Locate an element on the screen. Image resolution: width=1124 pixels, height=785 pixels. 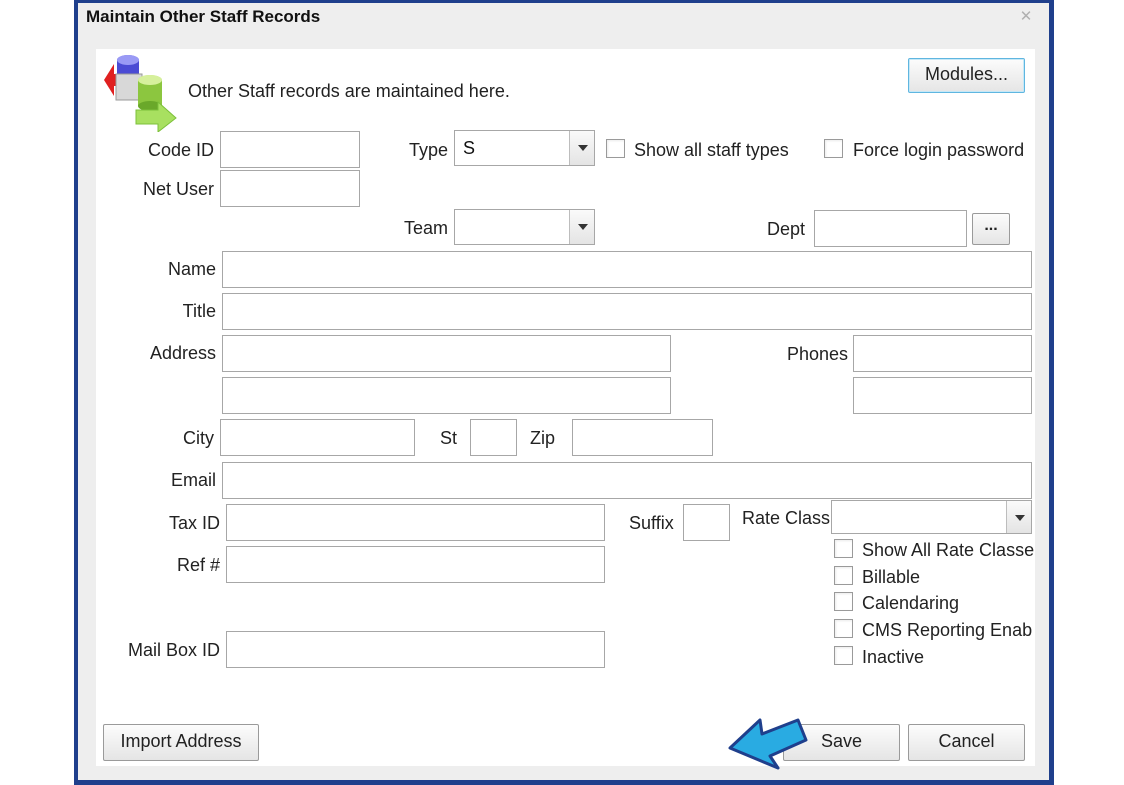
zip-label: Zip is located at coordinates (543, 438).